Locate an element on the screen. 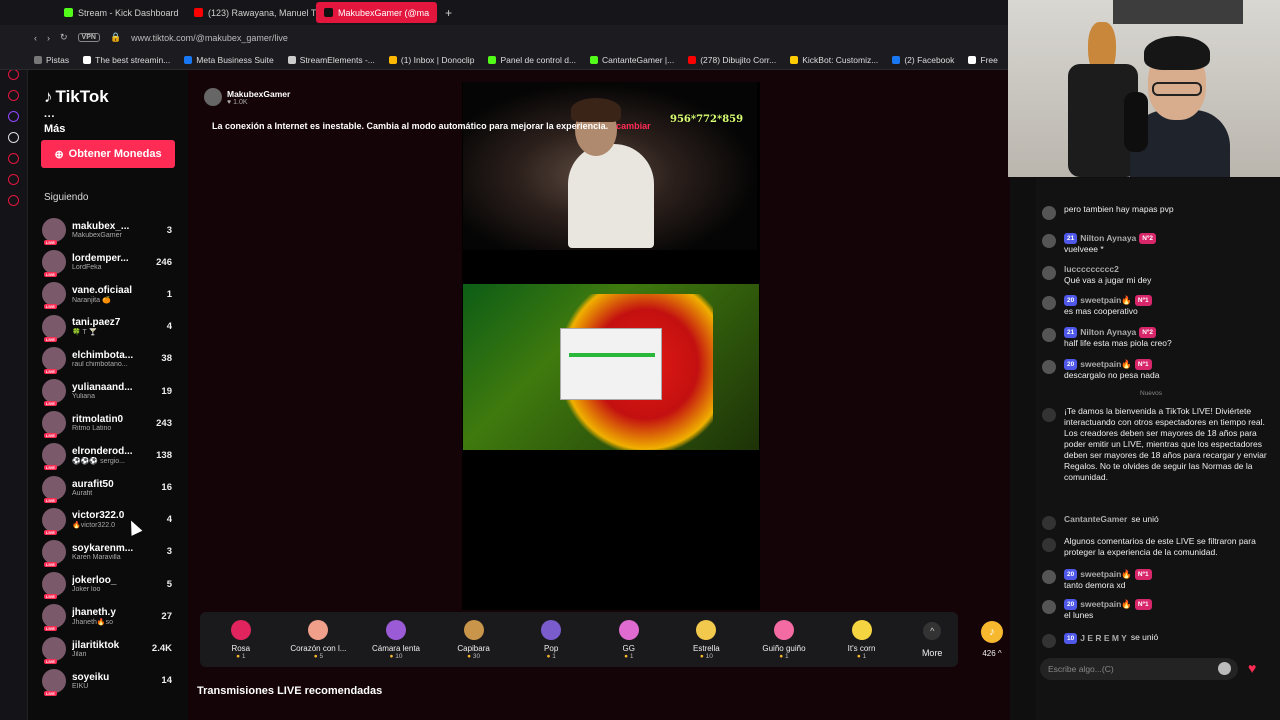  tab-tiktok: MakubexGamer (@ma is located at coordinates (377, 12).